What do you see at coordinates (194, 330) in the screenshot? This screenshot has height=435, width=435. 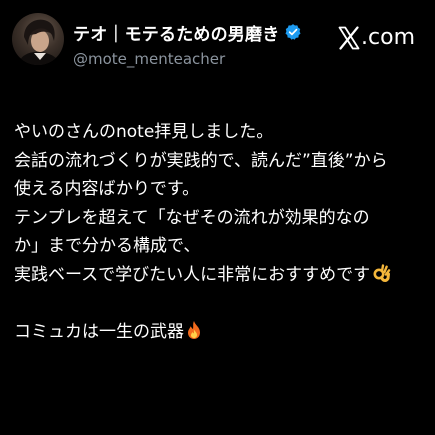 I see `fire-emoji-icon` at bounding box center [194, 330].